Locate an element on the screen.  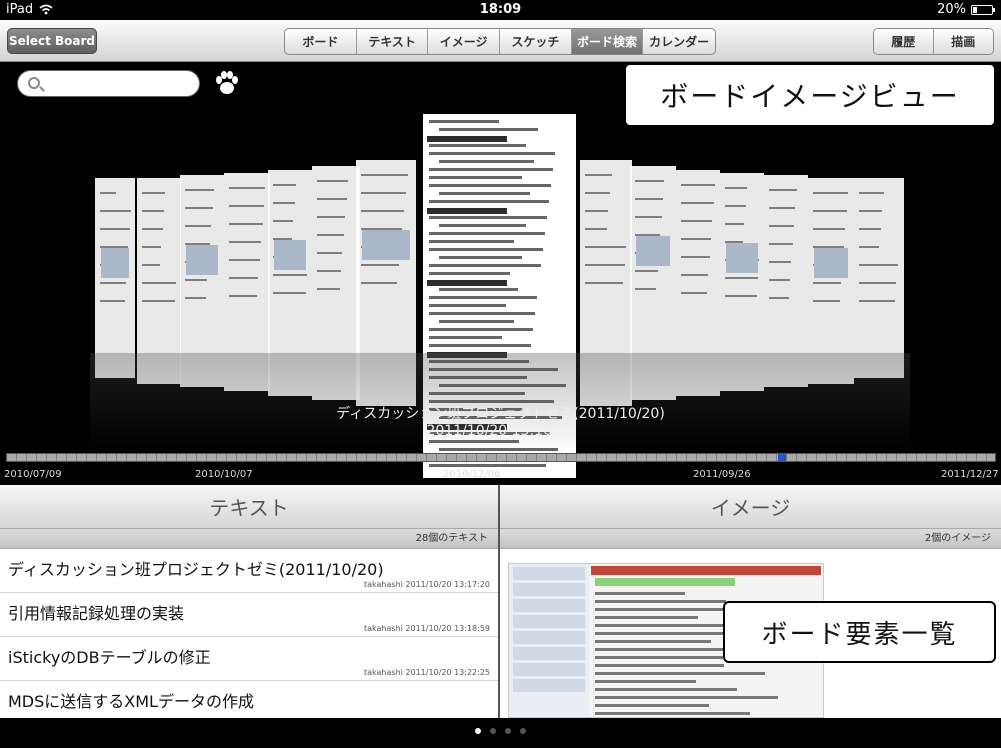
clock: 18:09 is located at coordinates (500, 9).